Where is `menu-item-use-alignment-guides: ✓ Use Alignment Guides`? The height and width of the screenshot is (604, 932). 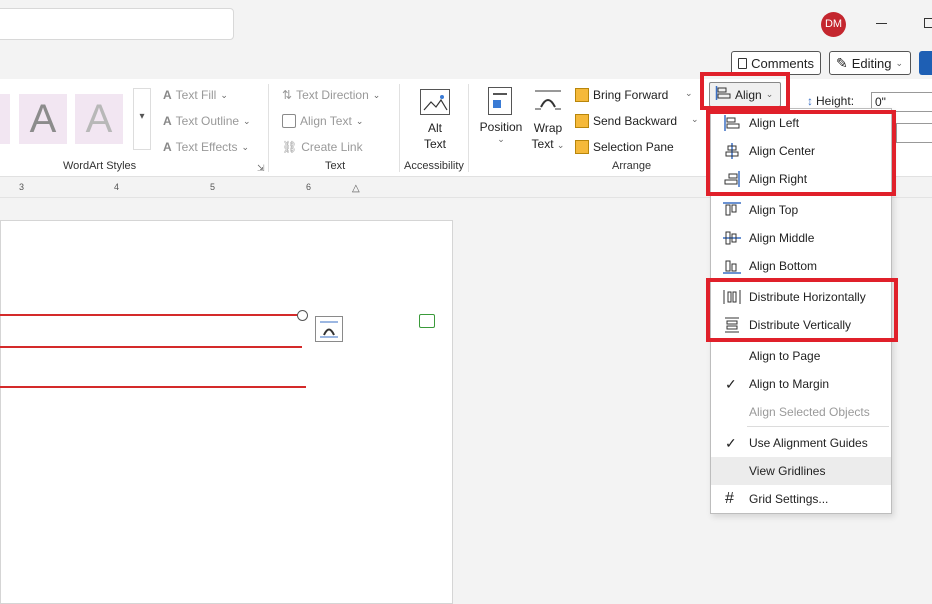
menu-item-use-alignment-guides: ✓ Use Alignment Guides is located at coordinates (801, 443).